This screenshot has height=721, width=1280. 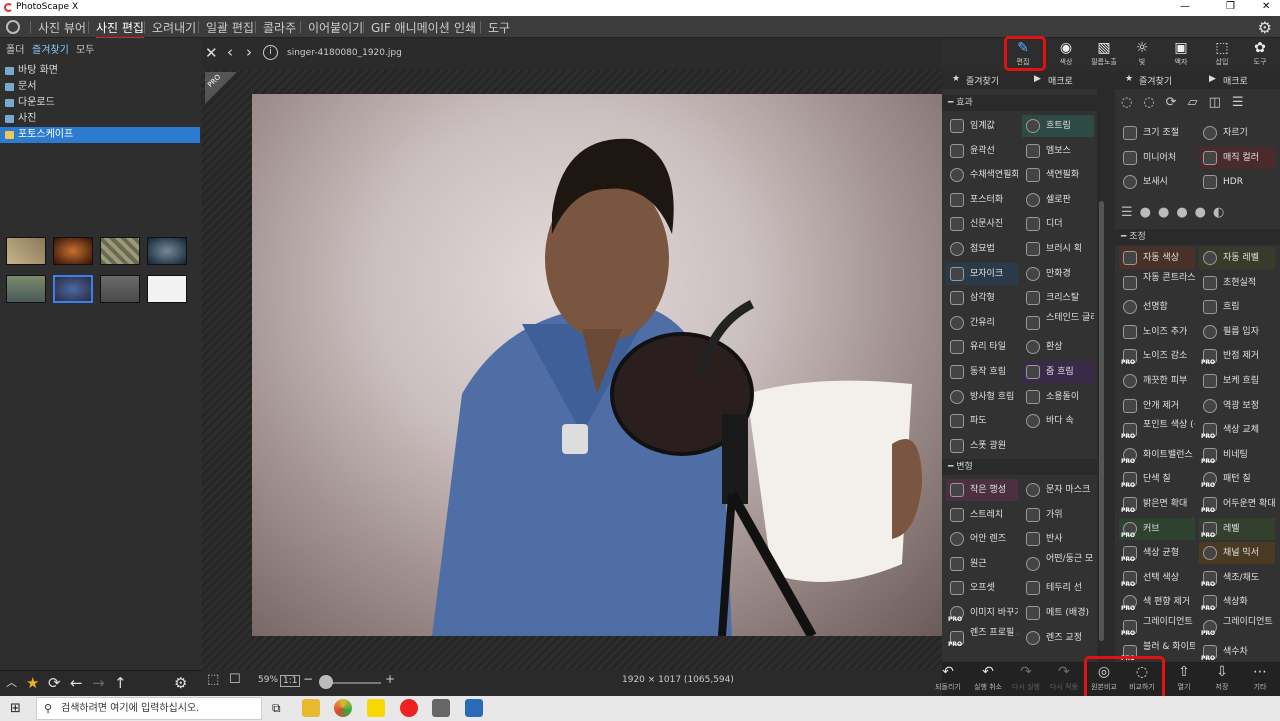 I want to click on menu-batch: 일괄 편집, so click(x=230, y=27).